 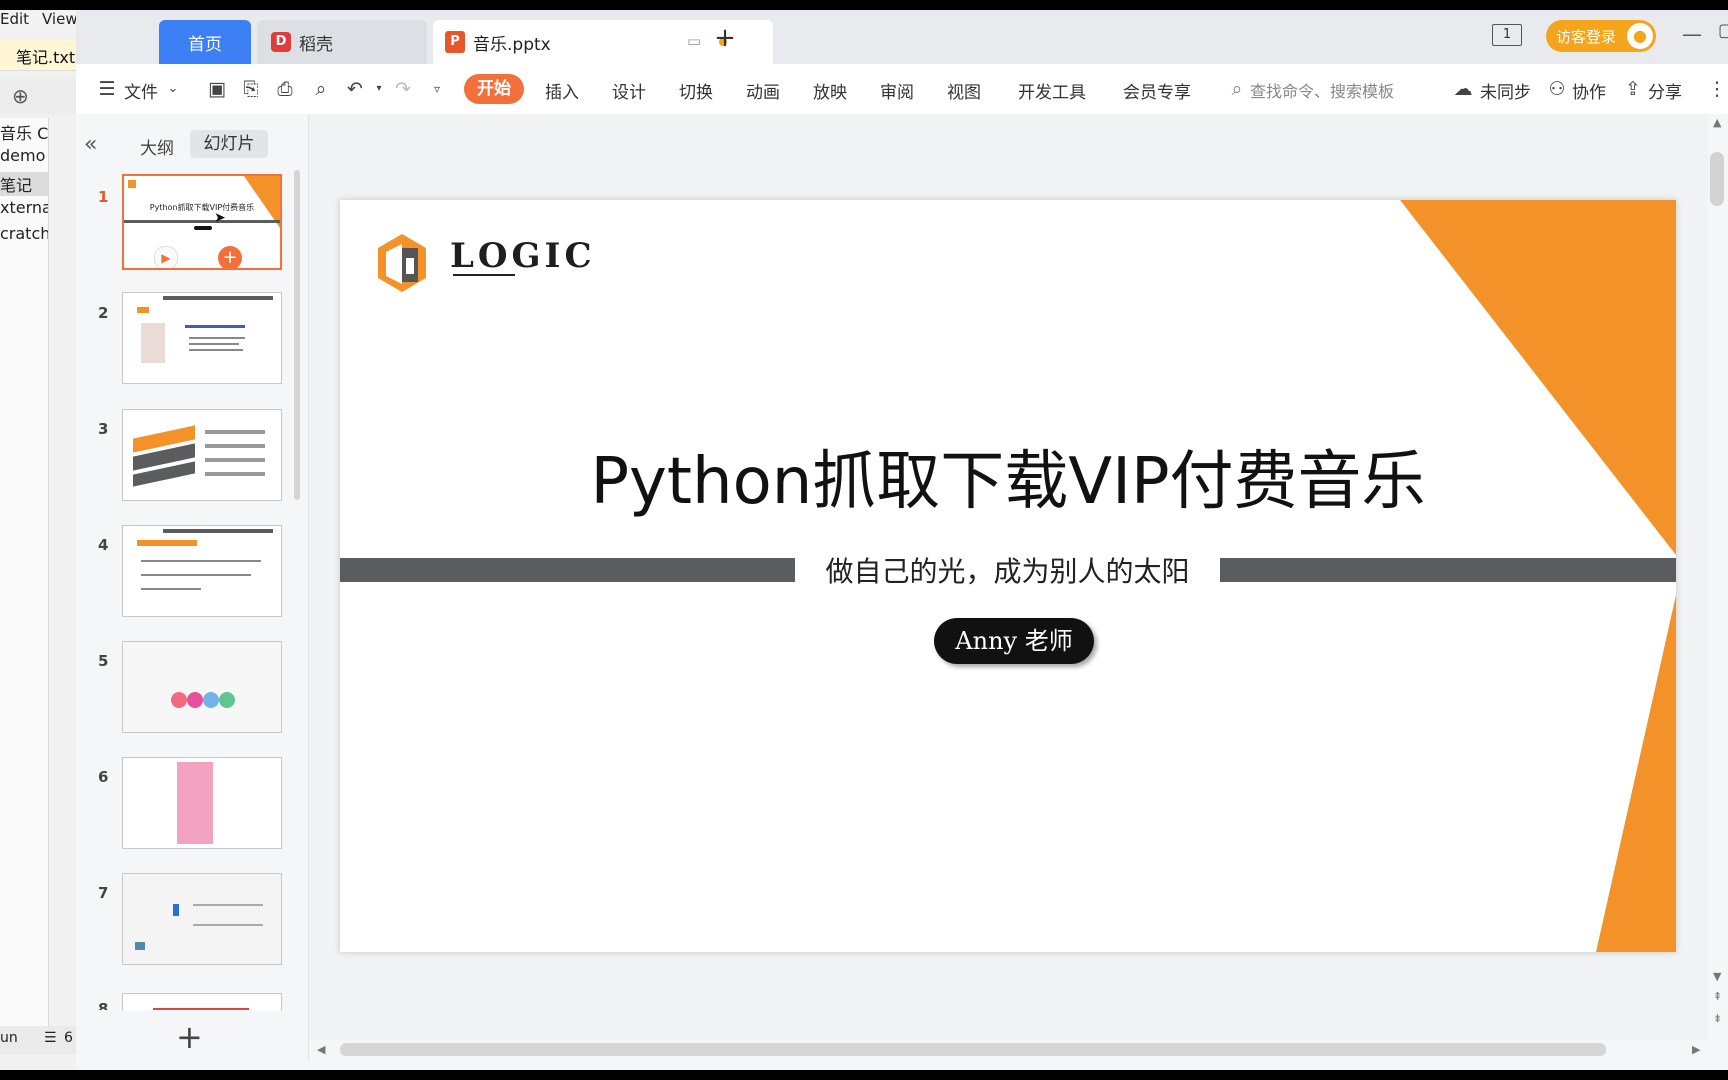 I want to click on thumb-title: Python抓取下载VIP付费音乐, so click(x=202, y=207).